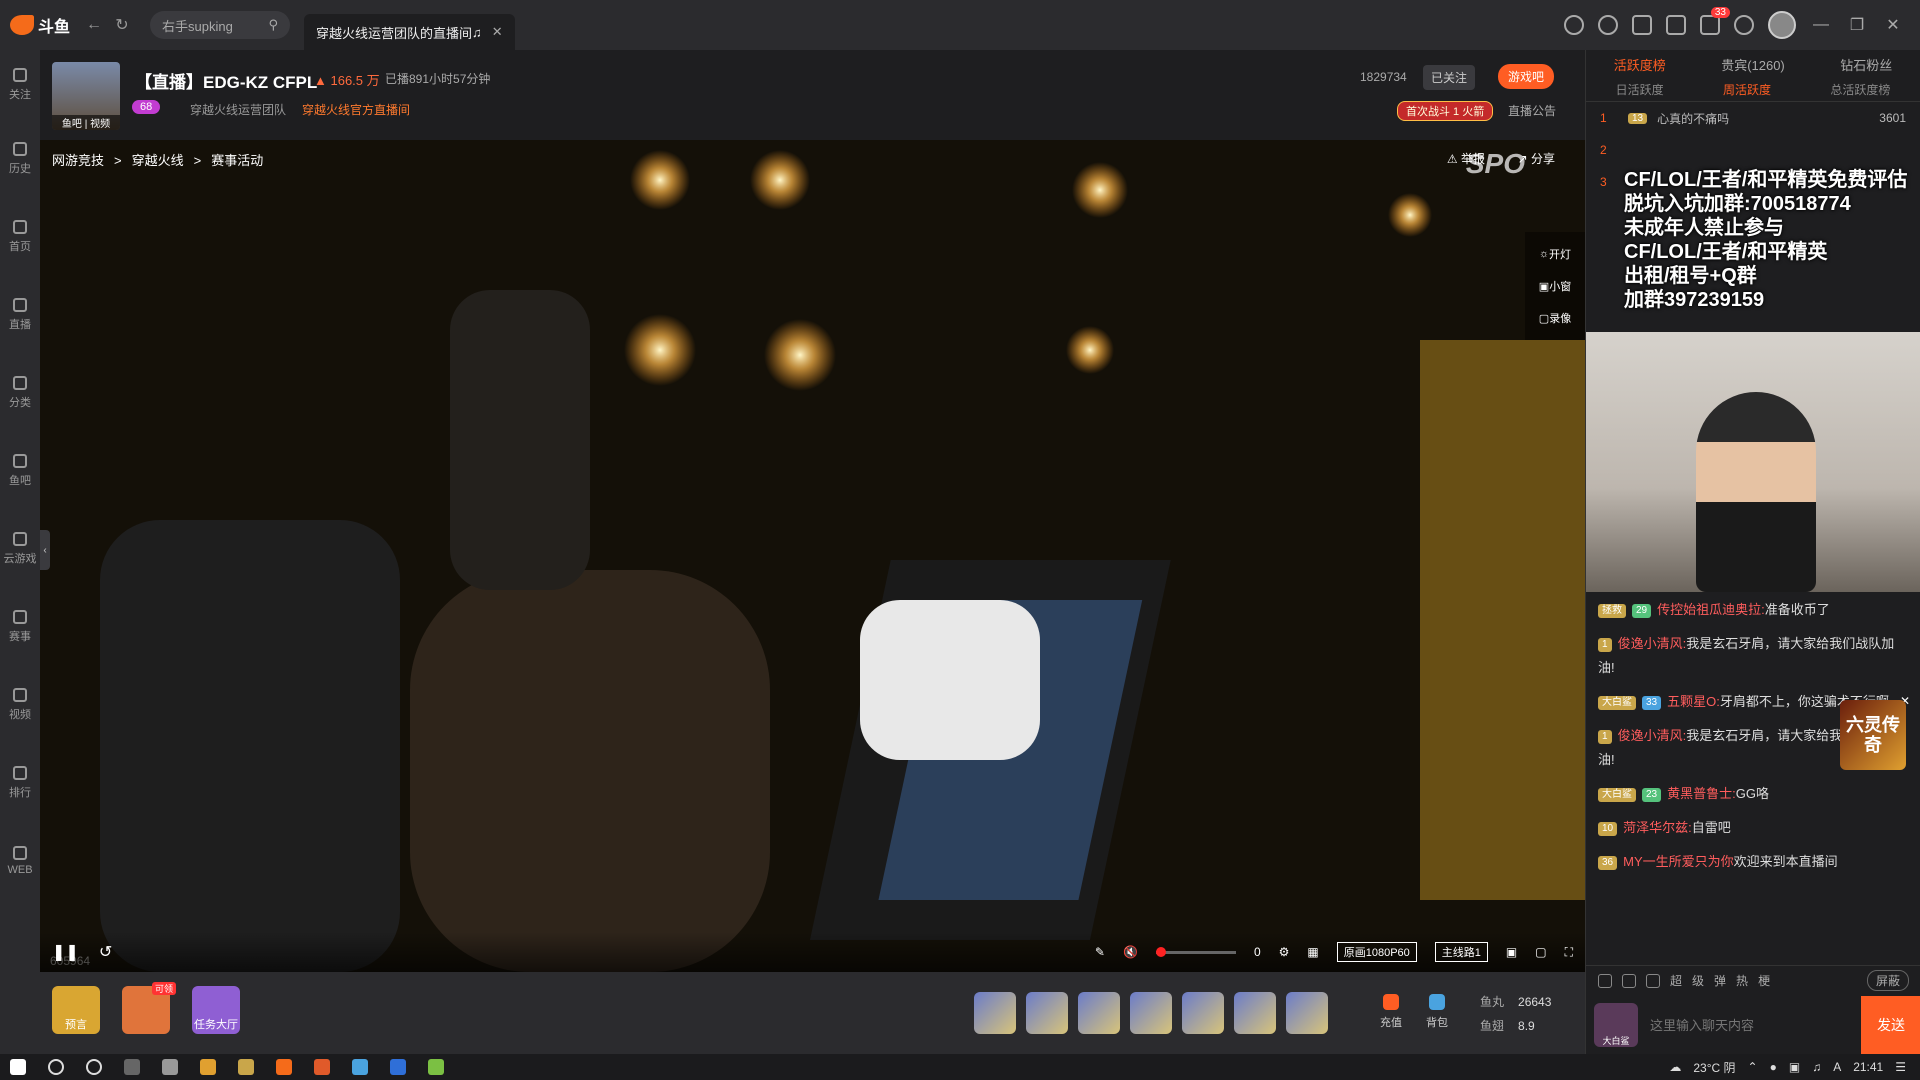 This screenshot has height=1080, width=1920. What do you see at coordinates (1466, 158) in the screenshot?
I see `report-button: ⚠ 举报` at bounding box center [1466, 158].